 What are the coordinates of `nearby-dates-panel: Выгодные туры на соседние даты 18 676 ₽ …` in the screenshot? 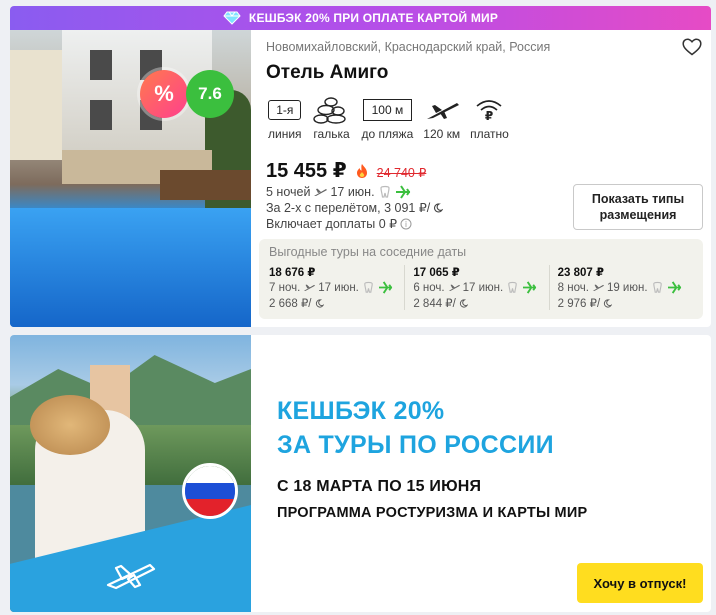 It's located at (481, 279).